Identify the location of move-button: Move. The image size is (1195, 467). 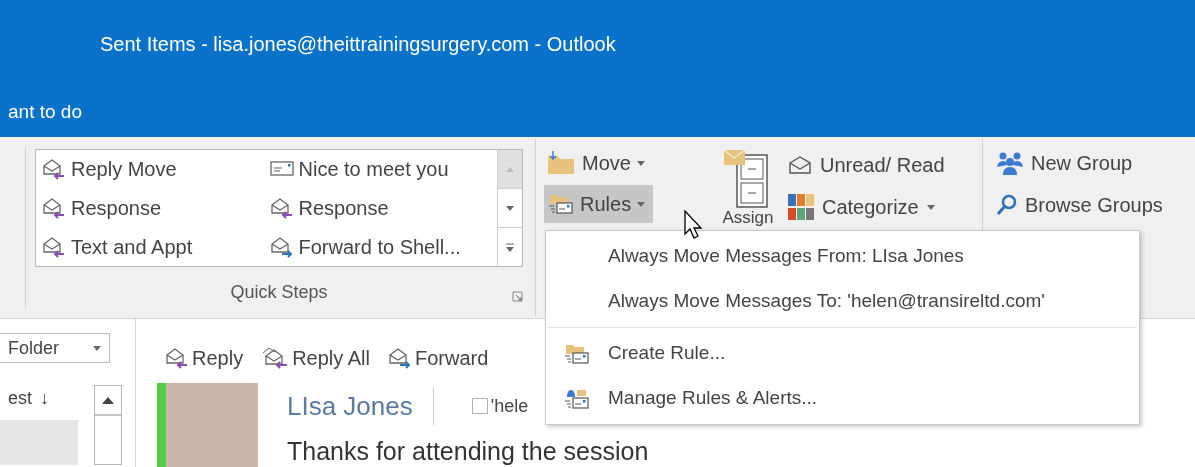
(595, 163).